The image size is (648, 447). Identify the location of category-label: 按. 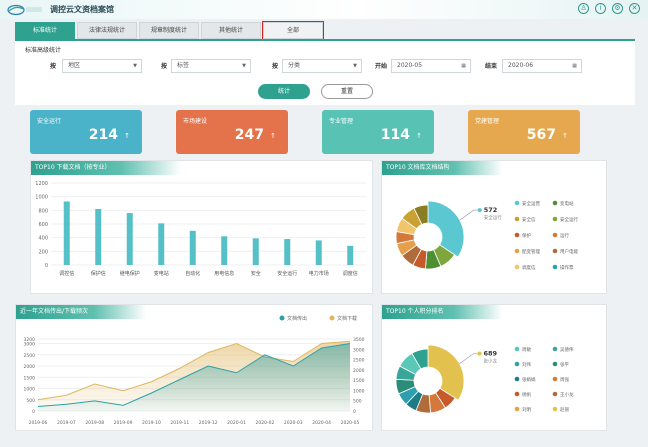
(275, 66).